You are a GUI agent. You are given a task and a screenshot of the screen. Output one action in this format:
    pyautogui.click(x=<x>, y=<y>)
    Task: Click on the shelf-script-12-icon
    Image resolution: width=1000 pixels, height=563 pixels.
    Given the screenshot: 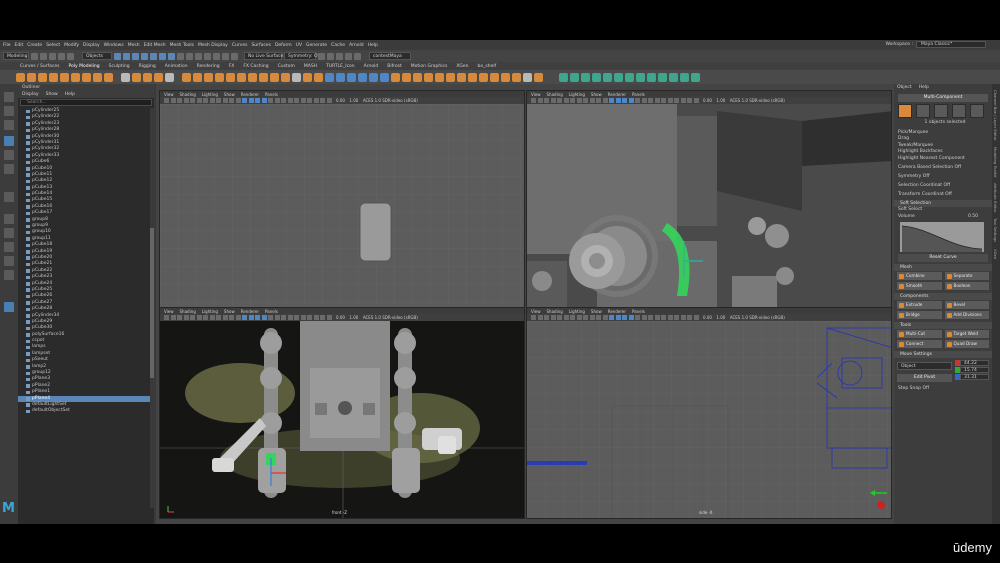 What is the action you would take?
    pyautogui.click(x=684, y=77)
    